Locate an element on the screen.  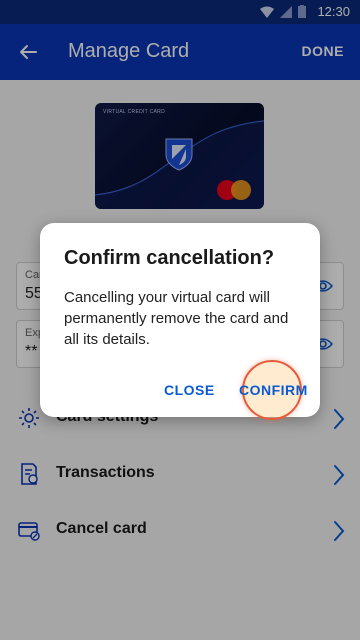
dialog-title: Confirm cancellation? is located at coordinates (169, 258).